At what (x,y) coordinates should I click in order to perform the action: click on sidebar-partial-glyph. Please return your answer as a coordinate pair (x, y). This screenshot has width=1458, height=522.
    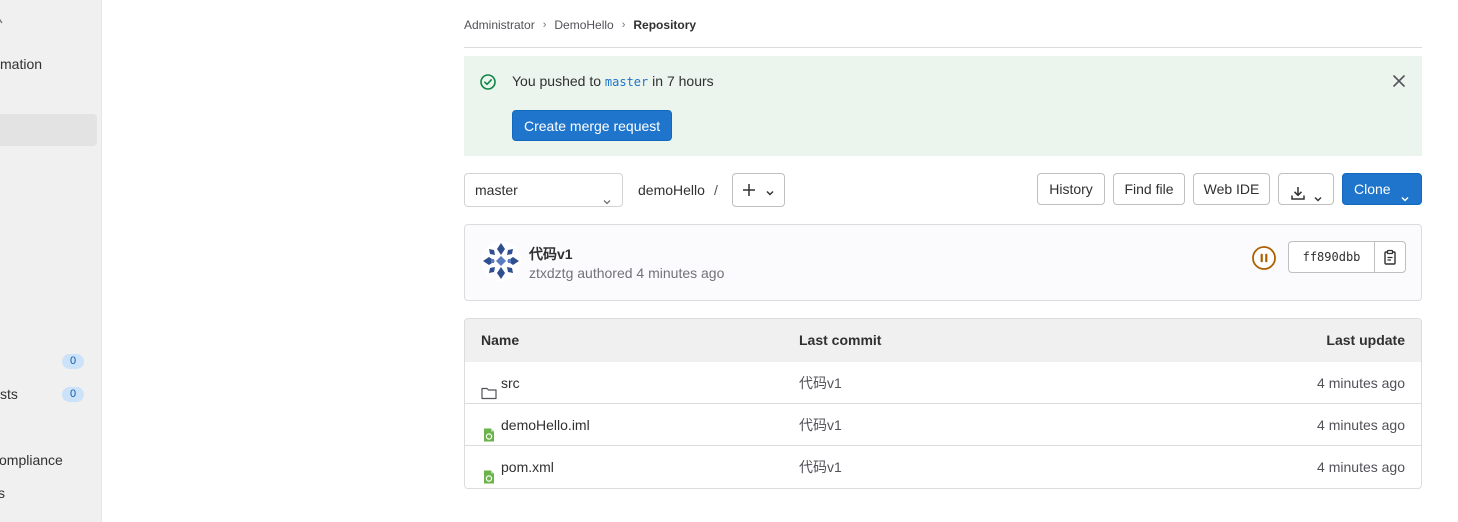
    Looking at the image, I should click on (2, 22).